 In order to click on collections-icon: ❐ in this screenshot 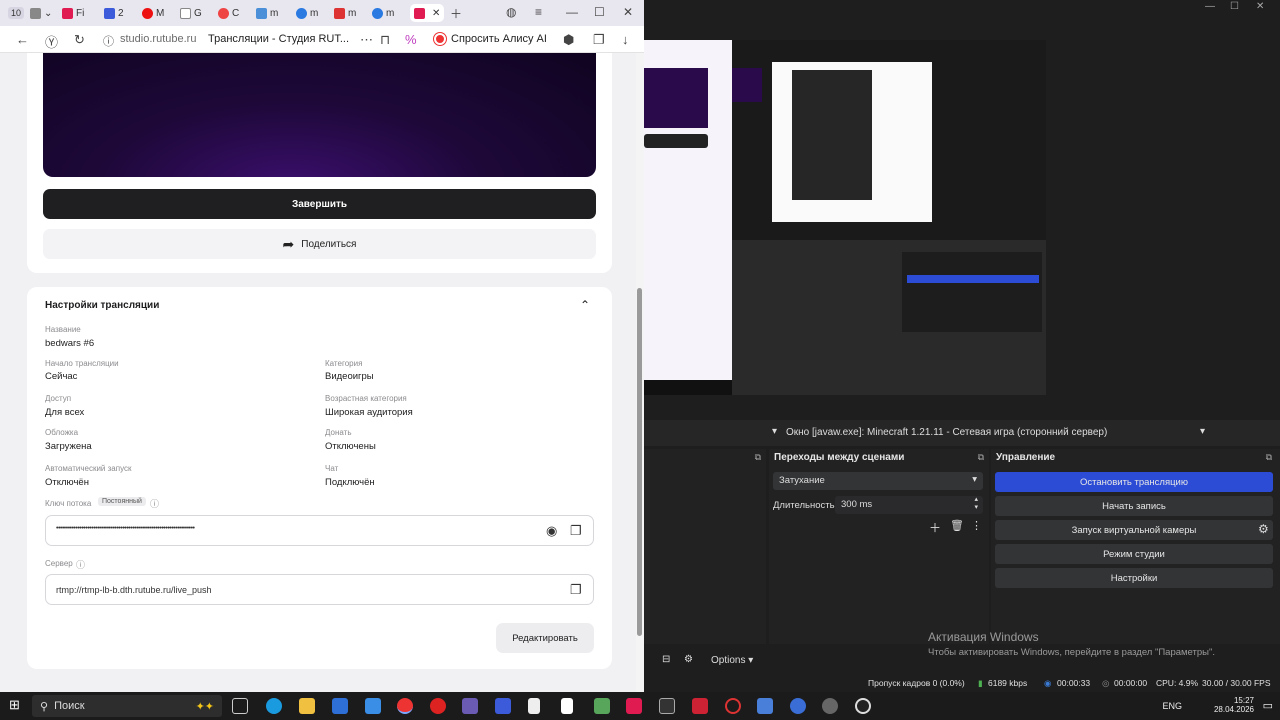, I will do `click(599, 40)`.